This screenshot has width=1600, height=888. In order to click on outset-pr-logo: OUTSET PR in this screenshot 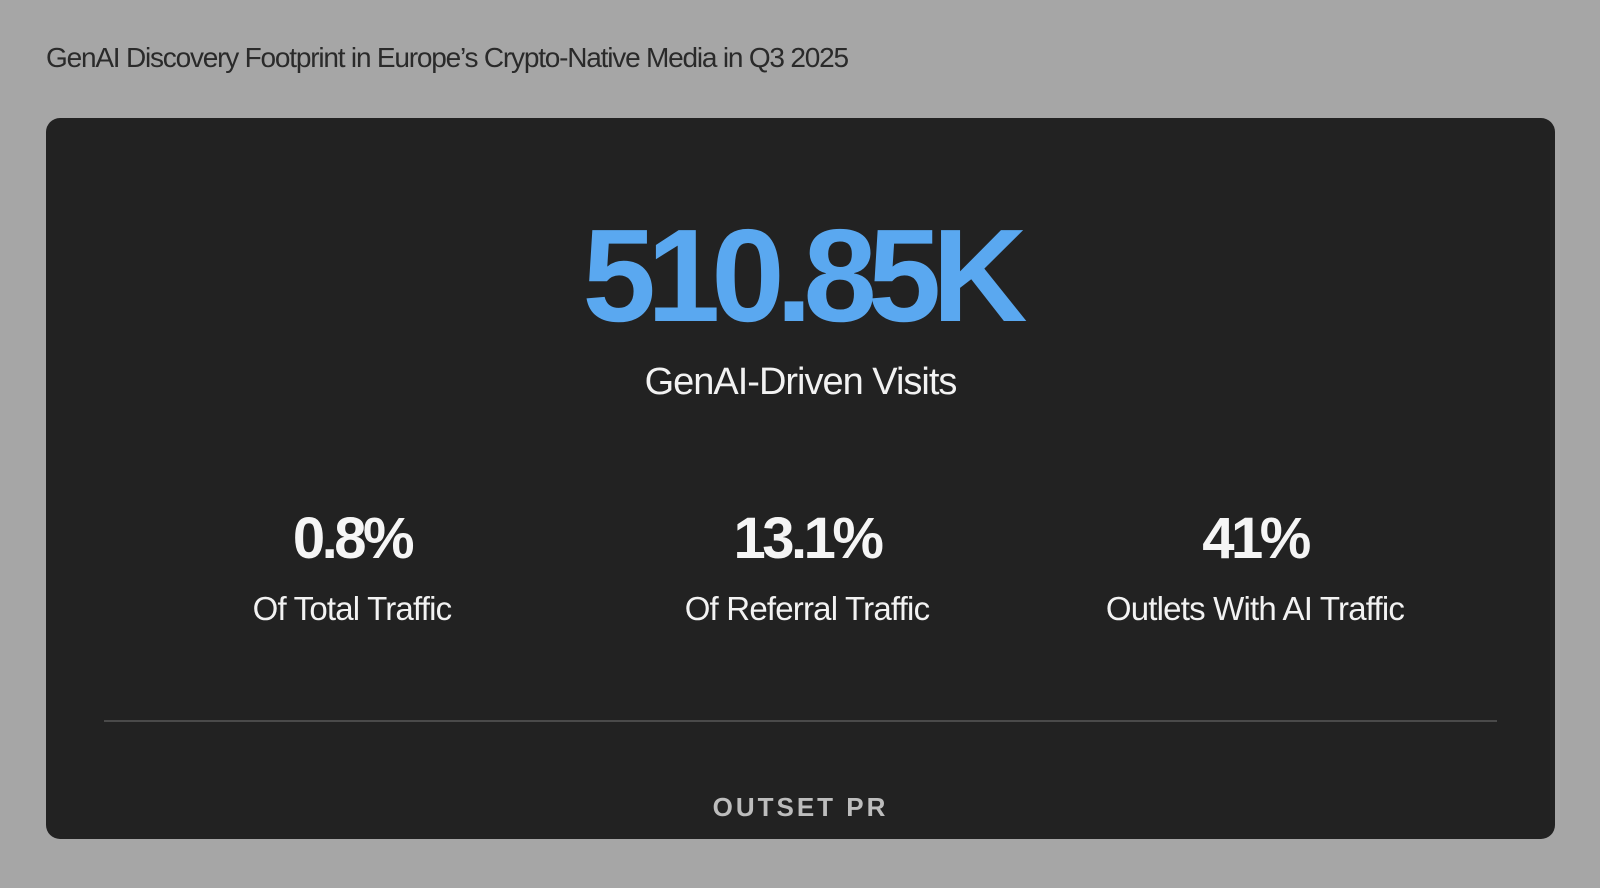, I will do `click(800, 807)`.